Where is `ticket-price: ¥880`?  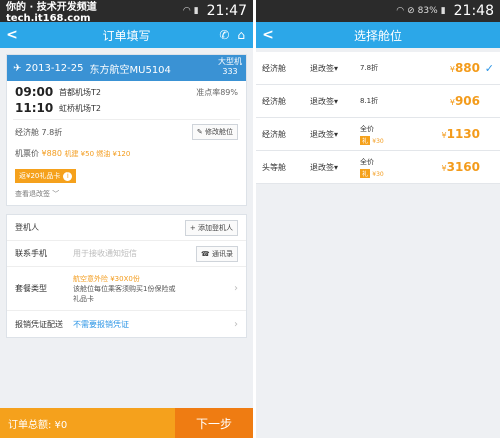 ticket-price: ¥880 is located at coordinates (51, 153).